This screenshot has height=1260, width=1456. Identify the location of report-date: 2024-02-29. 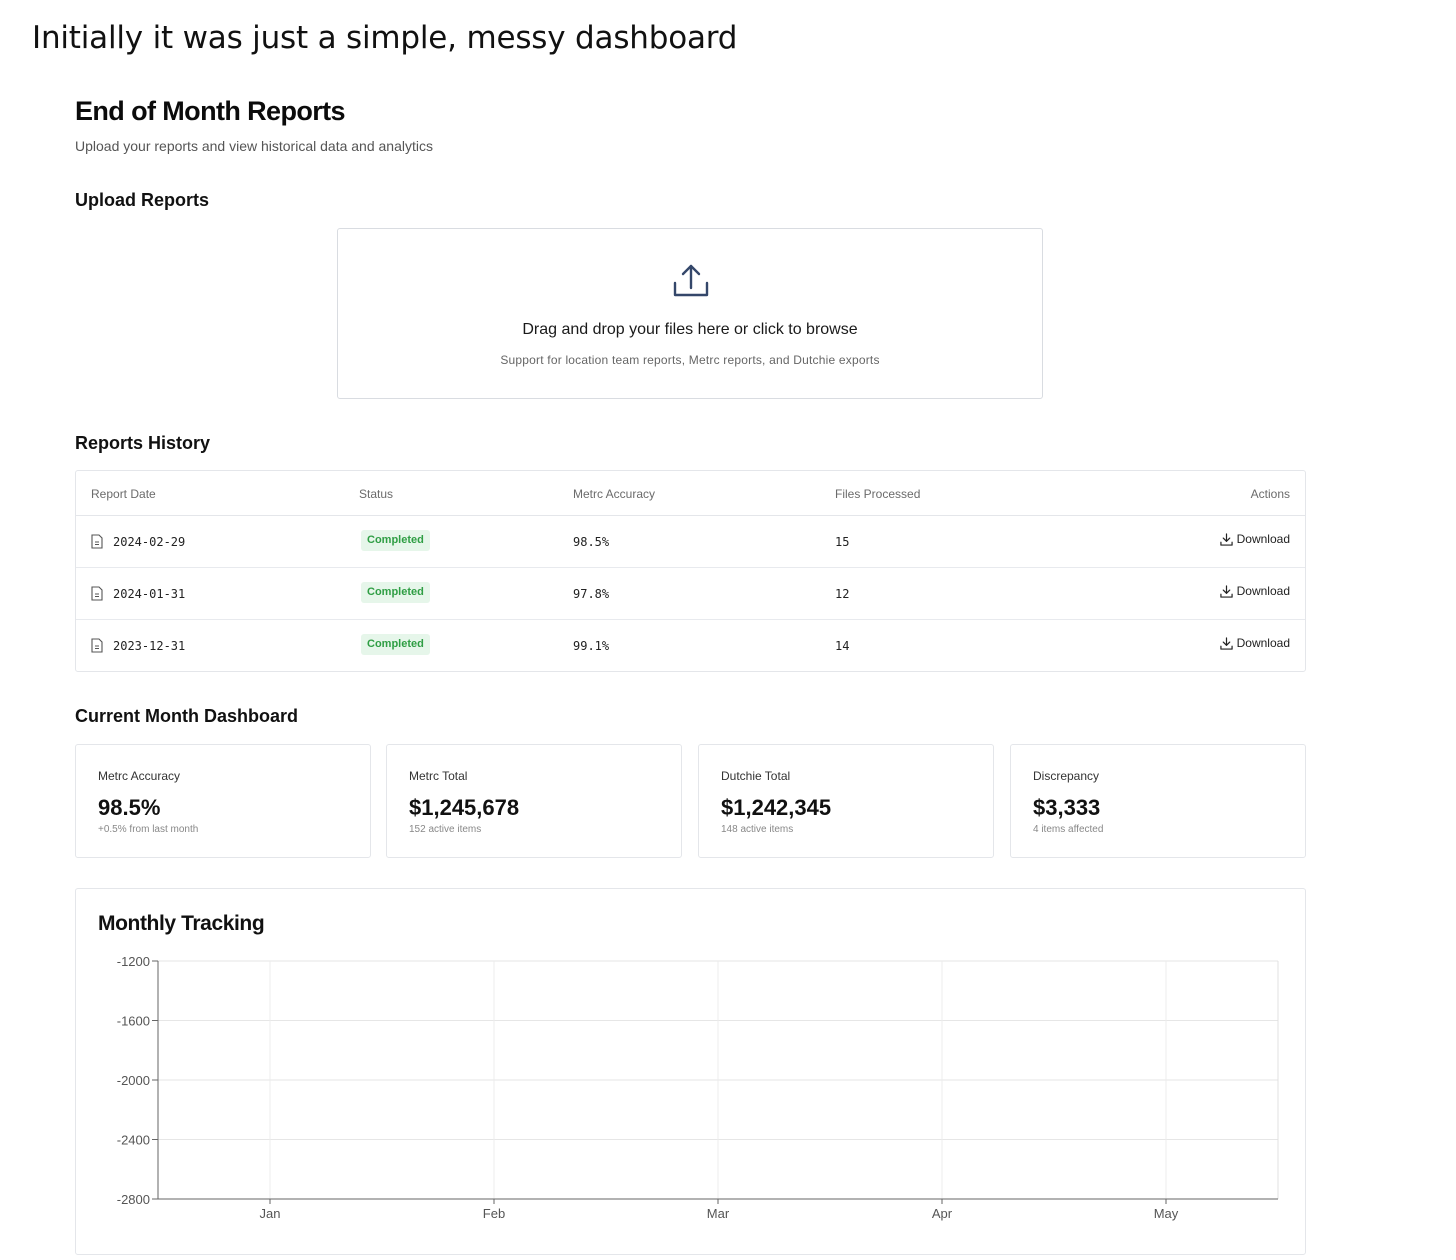
(149, 542).